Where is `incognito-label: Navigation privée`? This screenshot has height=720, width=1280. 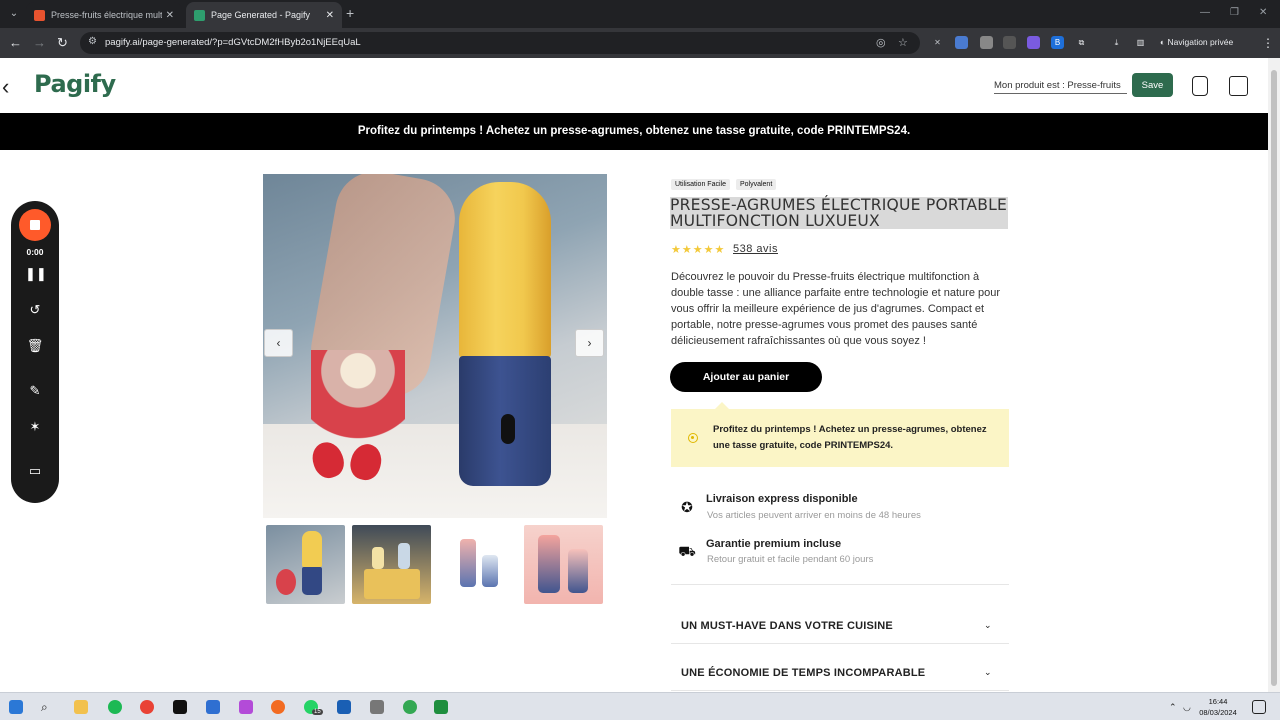 incognito-label: Navigation privée is located at coordinates (1200, 42).